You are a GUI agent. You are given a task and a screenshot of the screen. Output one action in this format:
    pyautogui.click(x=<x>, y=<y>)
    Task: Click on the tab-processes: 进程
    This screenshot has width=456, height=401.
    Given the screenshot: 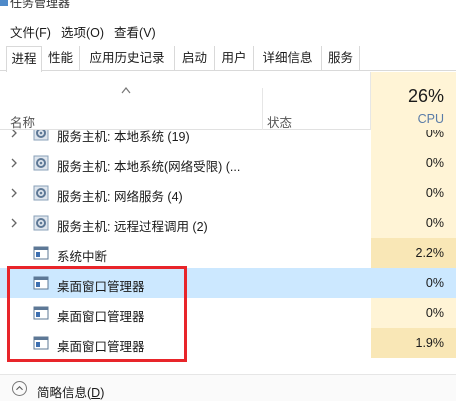 What is the action you would take?
    pyautogui.click(x=24, y=59)
    